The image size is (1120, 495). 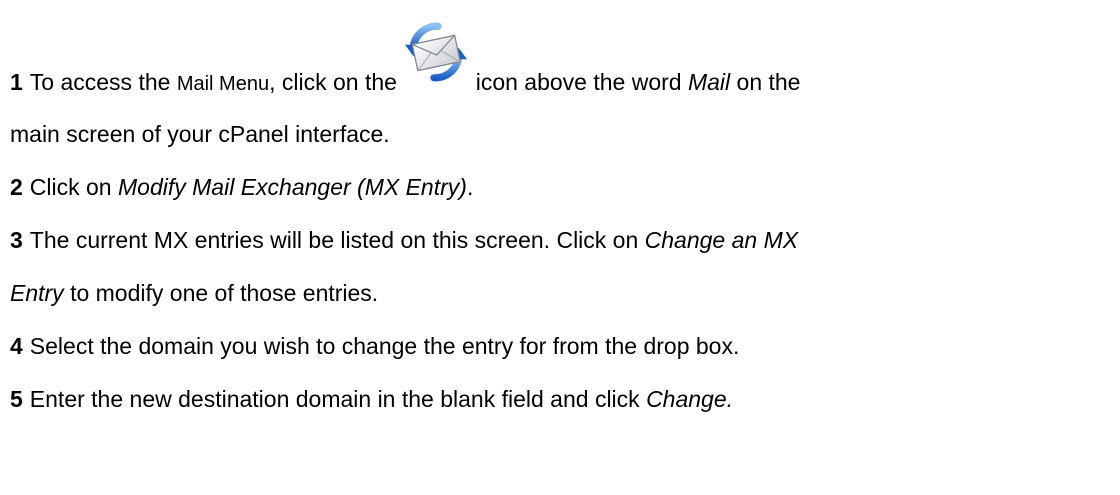 What do you see at coordinates (765, 82) in the screenshot?
I see `step-text: on the` at bounding box center [765, 82].